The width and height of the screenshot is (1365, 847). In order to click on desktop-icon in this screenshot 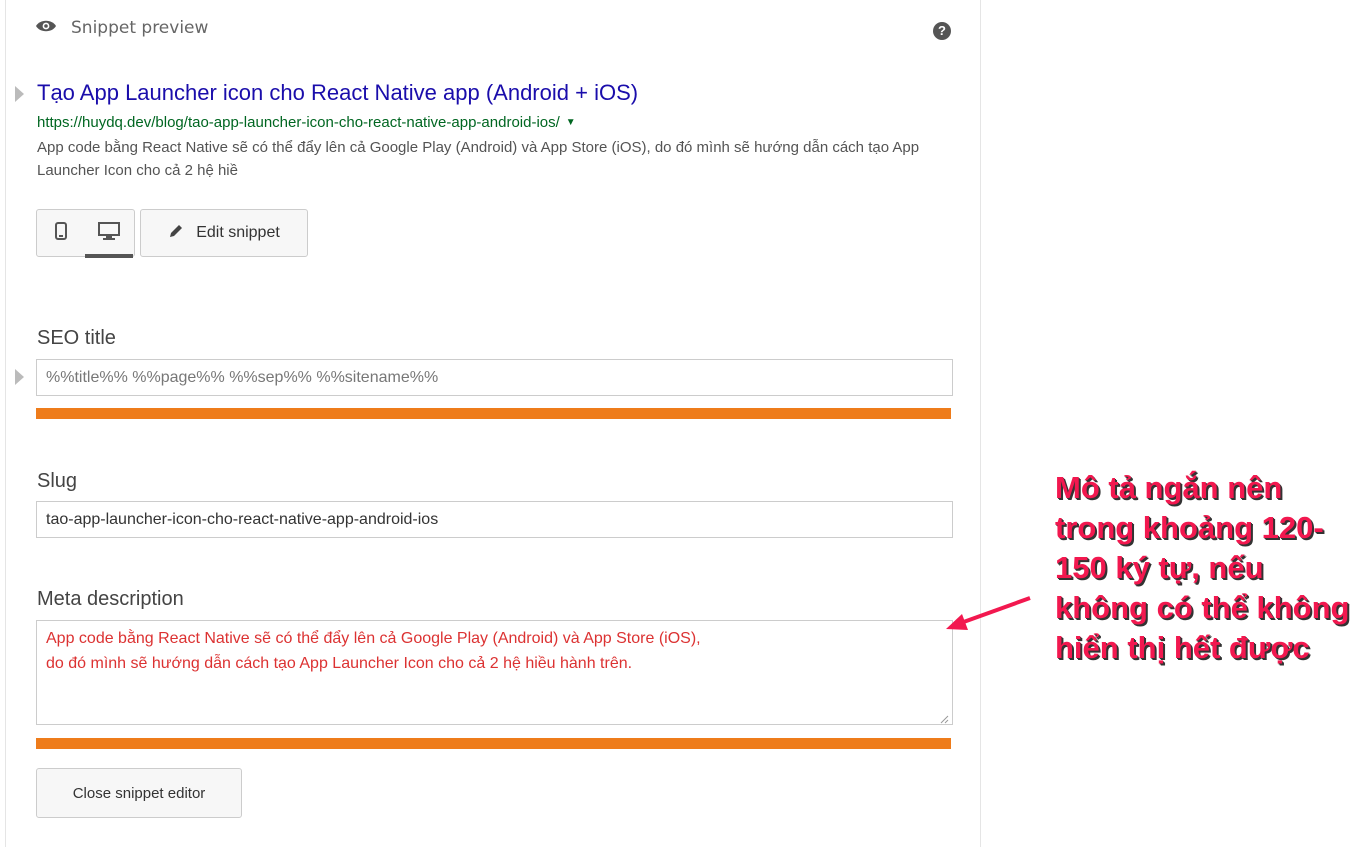, I will do `click(109, 233)`.